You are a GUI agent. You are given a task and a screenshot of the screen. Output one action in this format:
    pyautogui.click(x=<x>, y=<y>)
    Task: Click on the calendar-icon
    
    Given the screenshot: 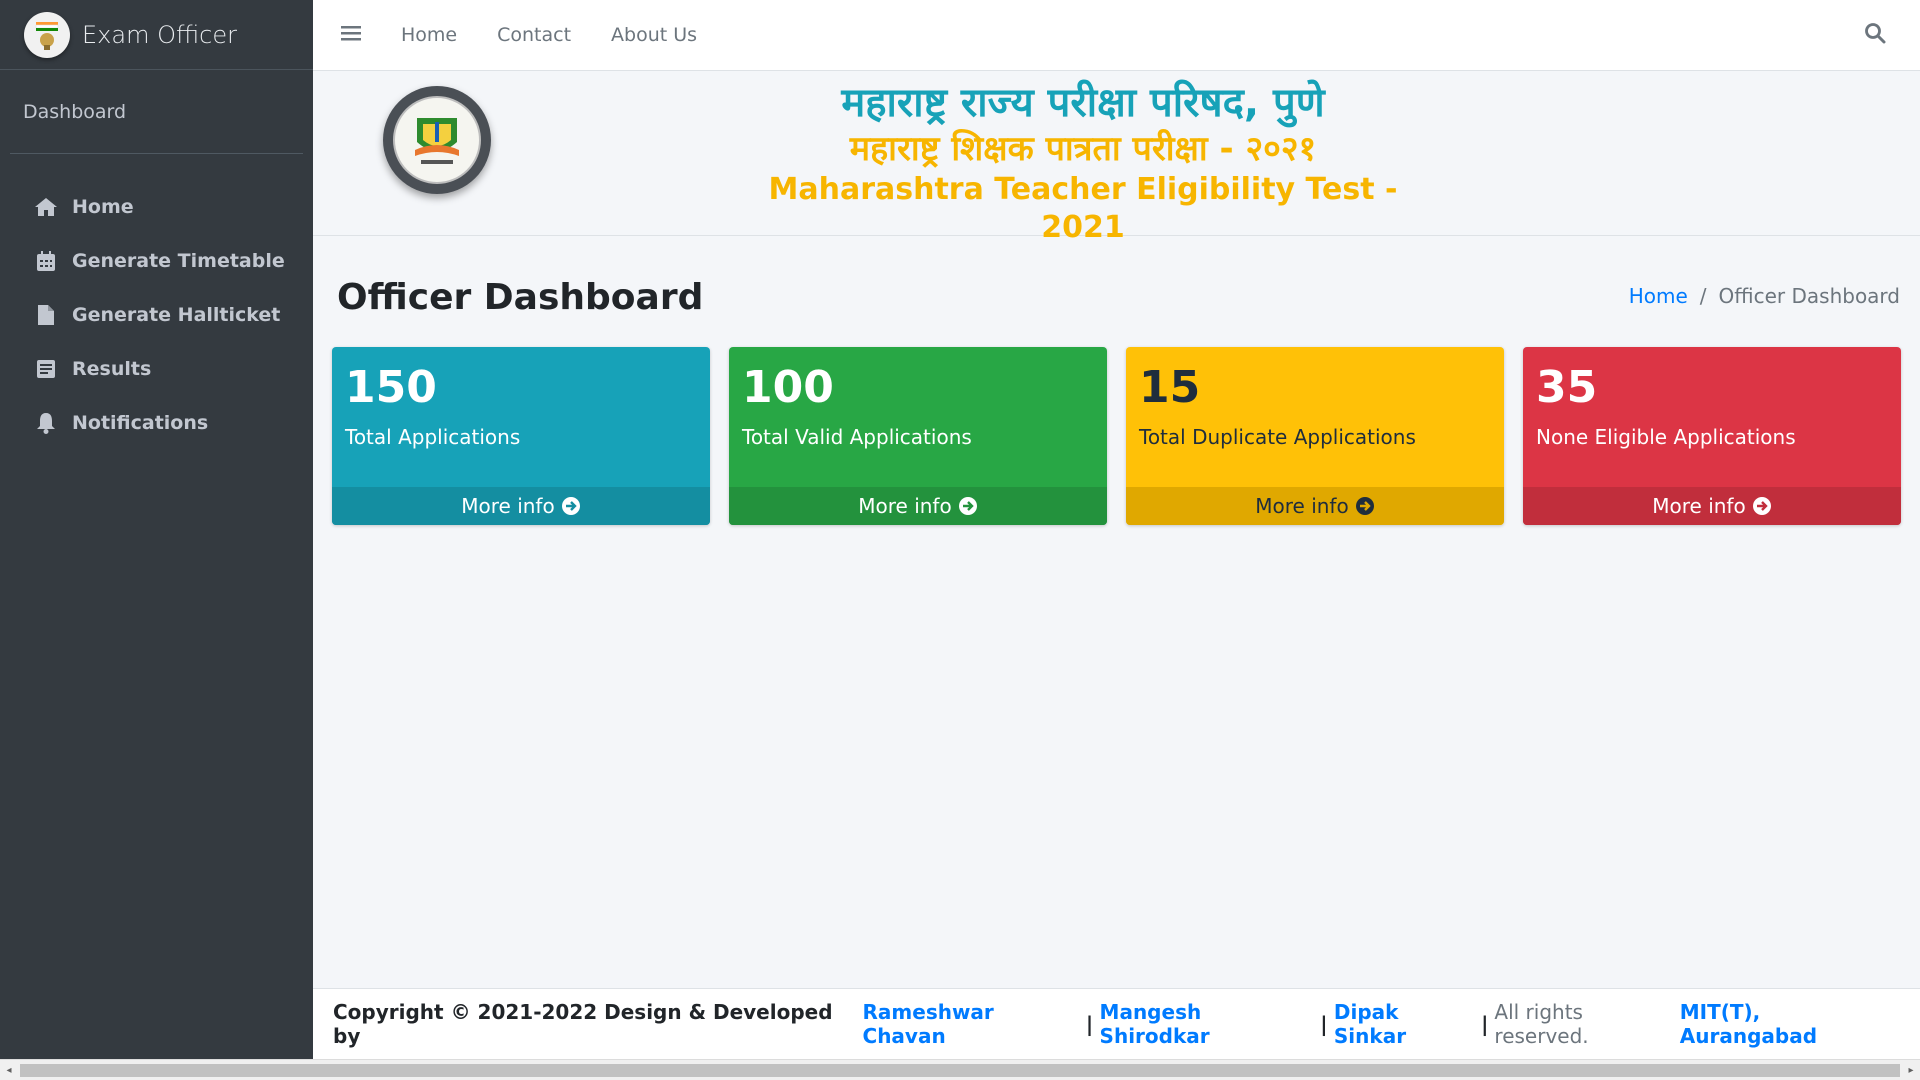 What is the action you would take?
    pyautogui.click(x=46, y=261)
    